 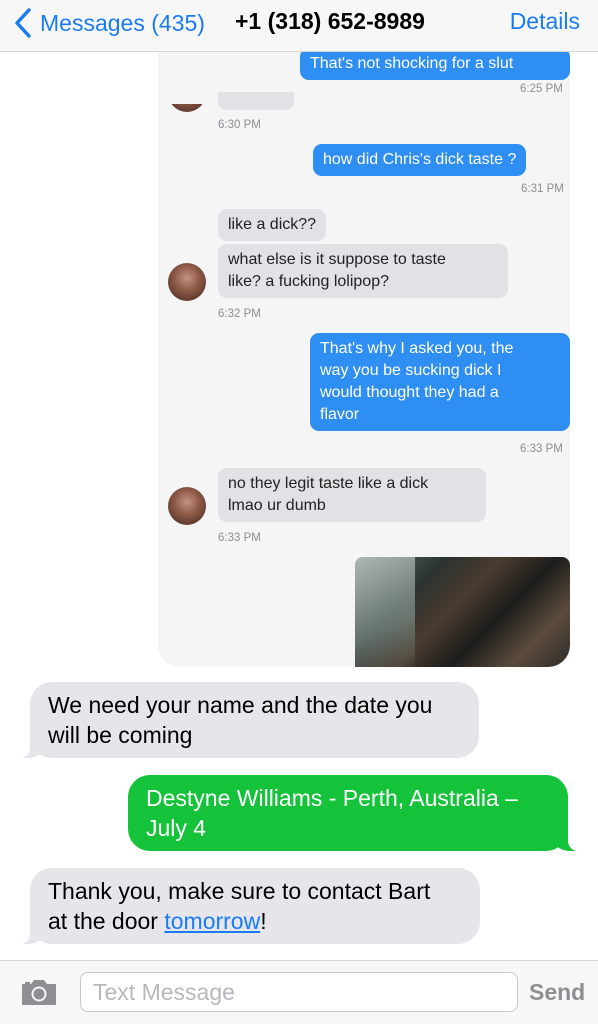 What do you see at coordinates (417, 348) in the screenshot?
I see `message-line: That's why I asked you, the` at bounding box center [417, 348].